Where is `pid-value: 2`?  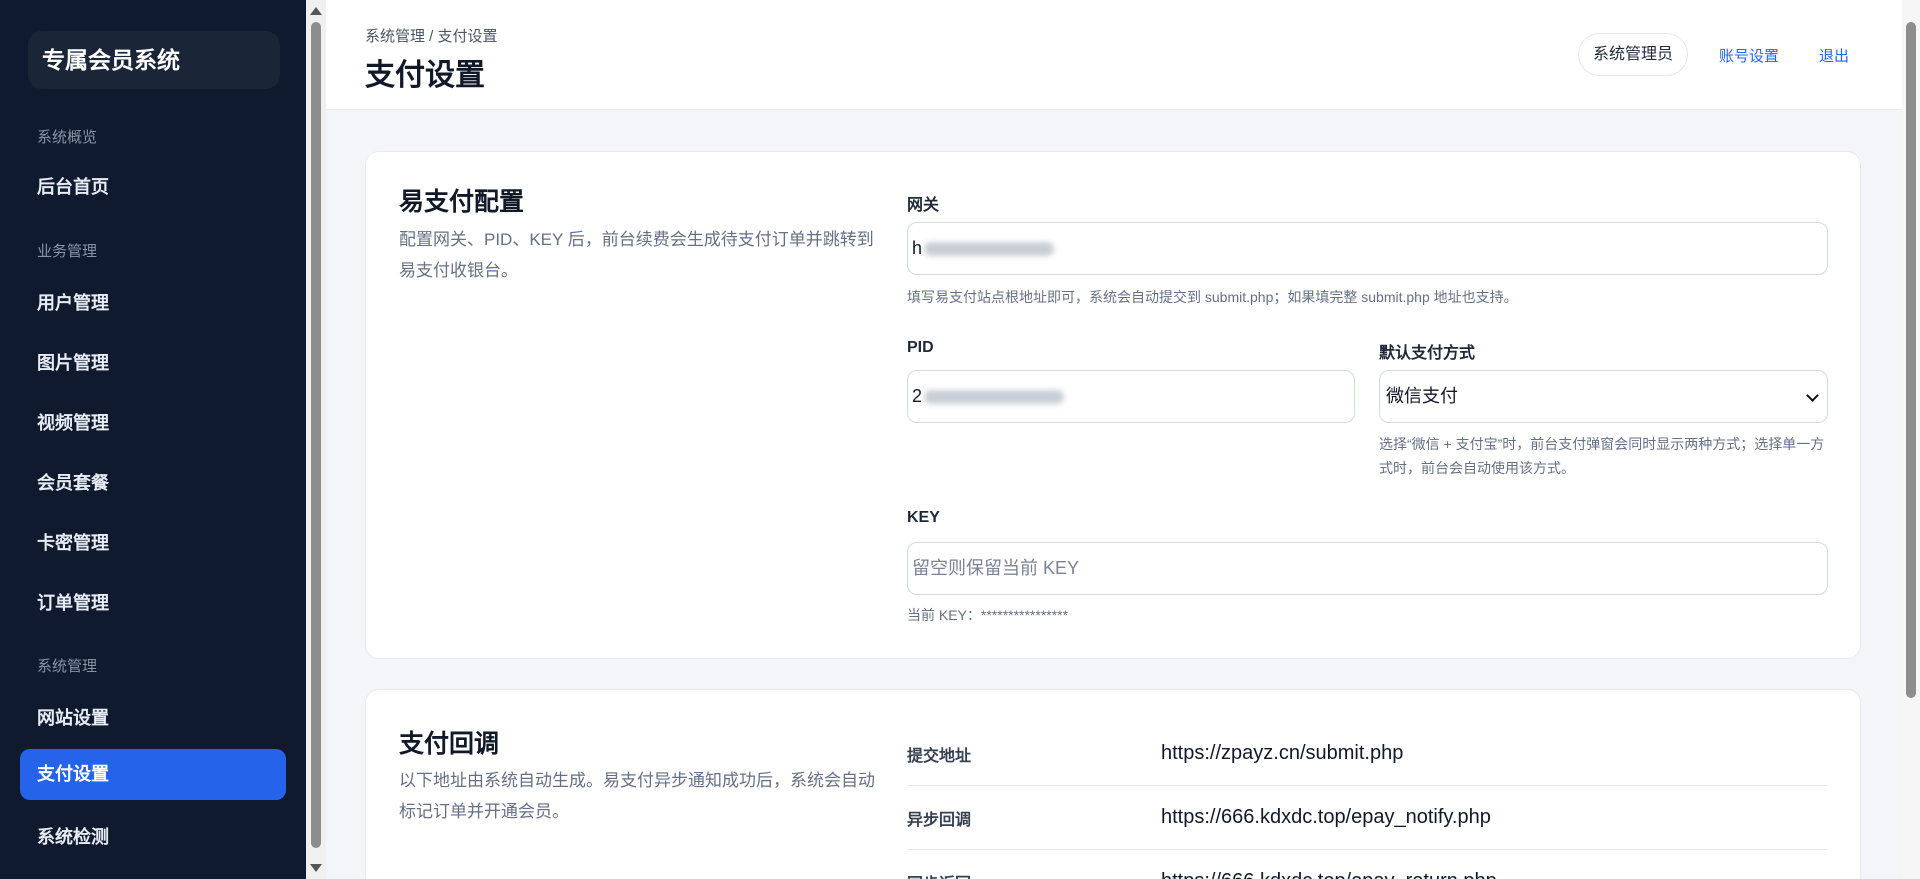 pid-value: 2 is located at coordinates (917, 396).